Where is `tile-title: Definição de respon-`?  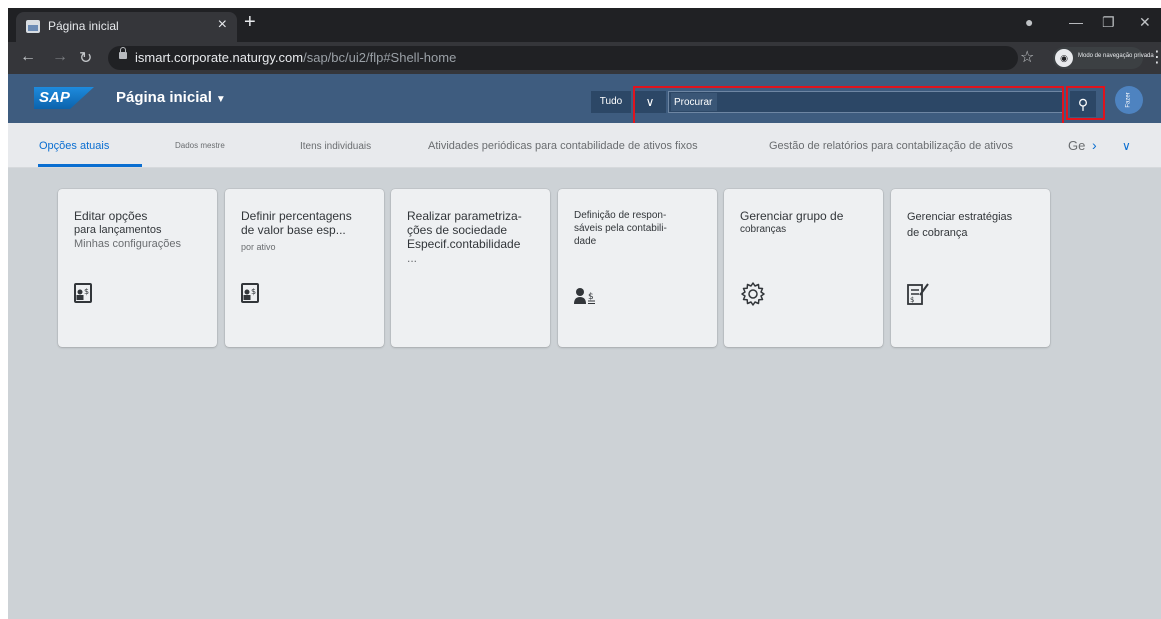 tile-title: Definição de respon- is located at coordinates (620, 215).